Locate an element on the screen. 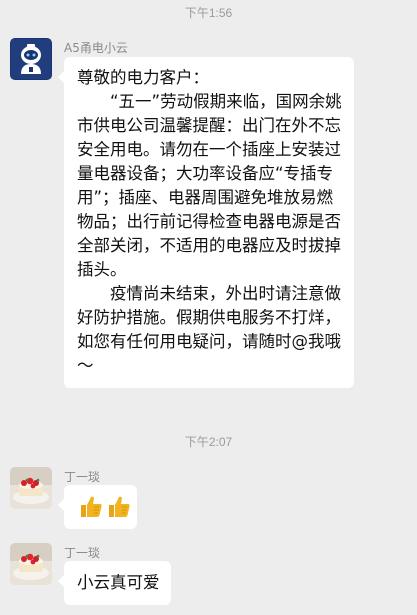 The height and width of the screenshot is (615, 417). sender-name: A5甬电小云 is located at coordinates (96, 48).